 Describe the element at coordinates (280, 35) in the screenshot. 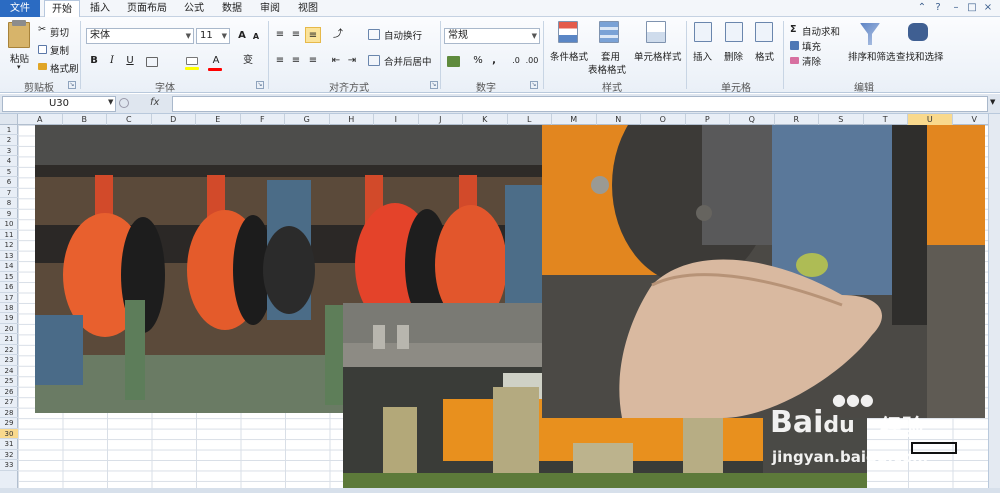

I see `align-top-button: ≡` at that location.